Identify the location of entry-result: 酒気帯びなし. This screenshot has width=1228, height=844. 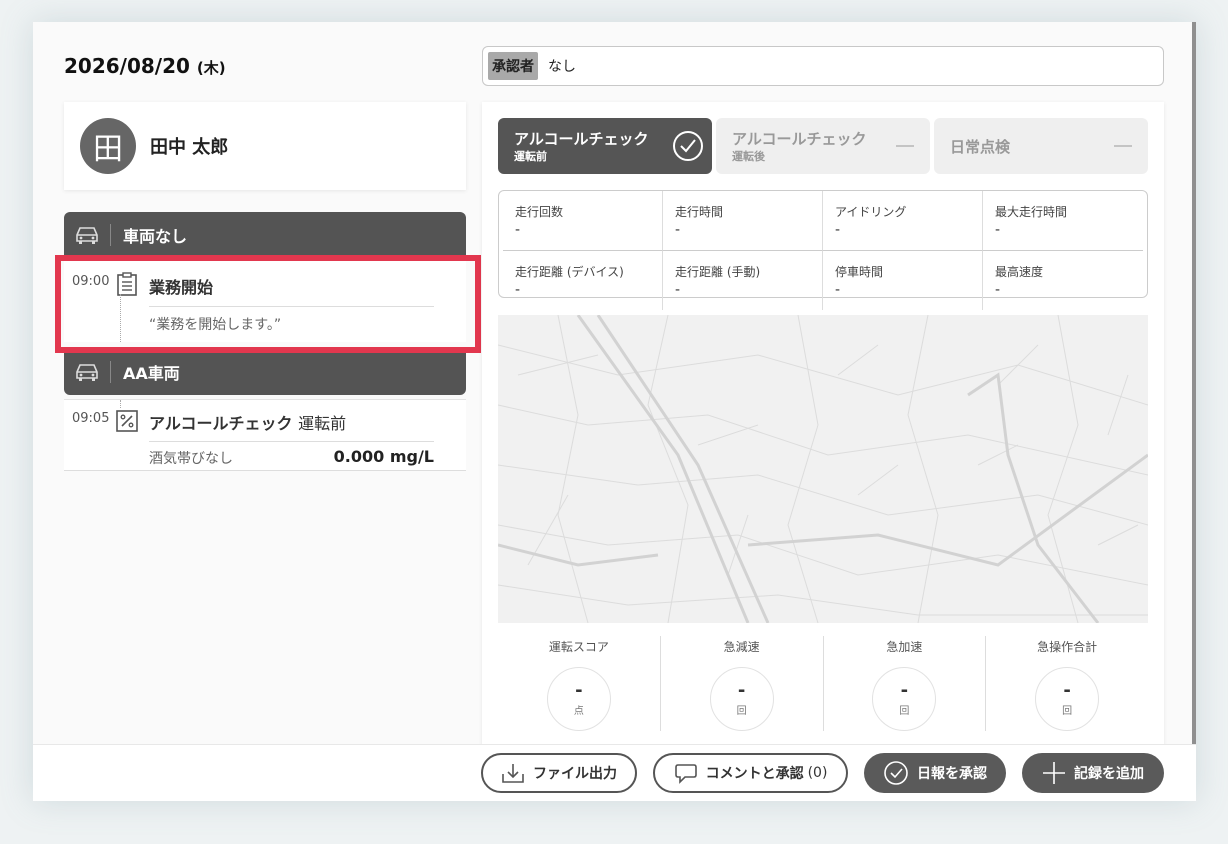
(191, 459).